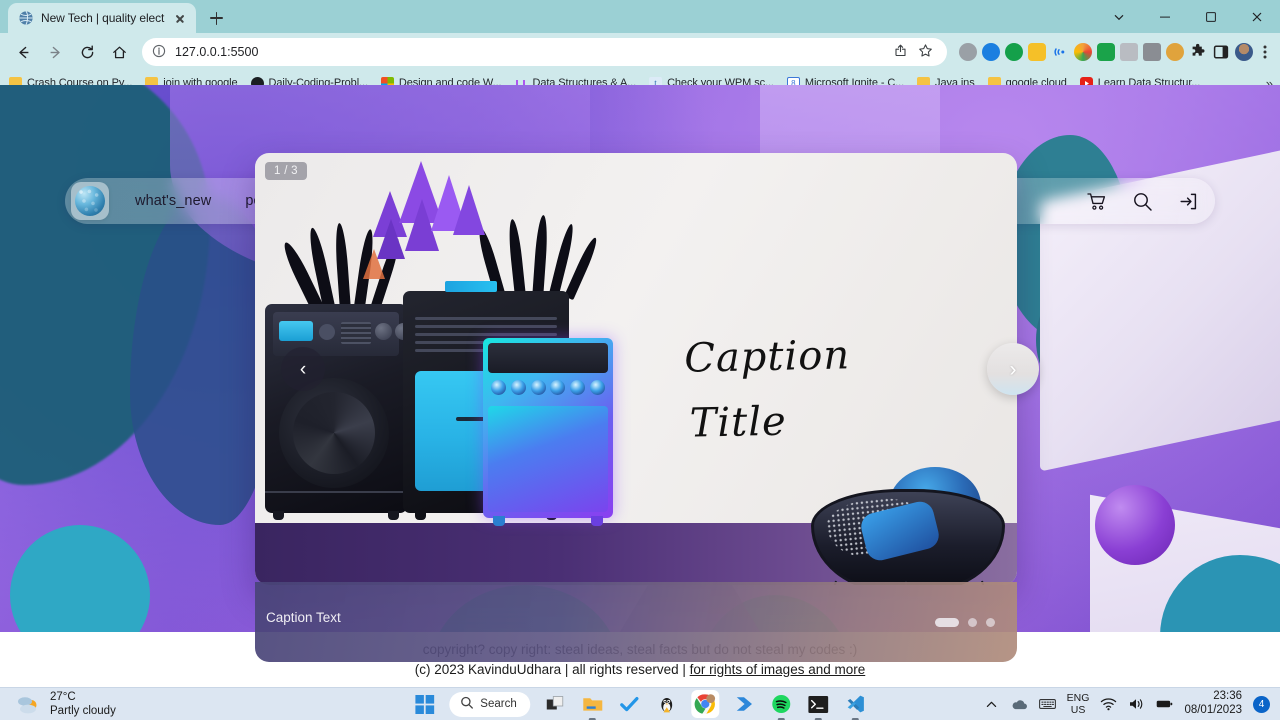 The height and width of the screenshot is (720, 1280). Describe the element at coordinates (63, 696) in the screenshot. I see `weather-temp: 27°C` at that location.